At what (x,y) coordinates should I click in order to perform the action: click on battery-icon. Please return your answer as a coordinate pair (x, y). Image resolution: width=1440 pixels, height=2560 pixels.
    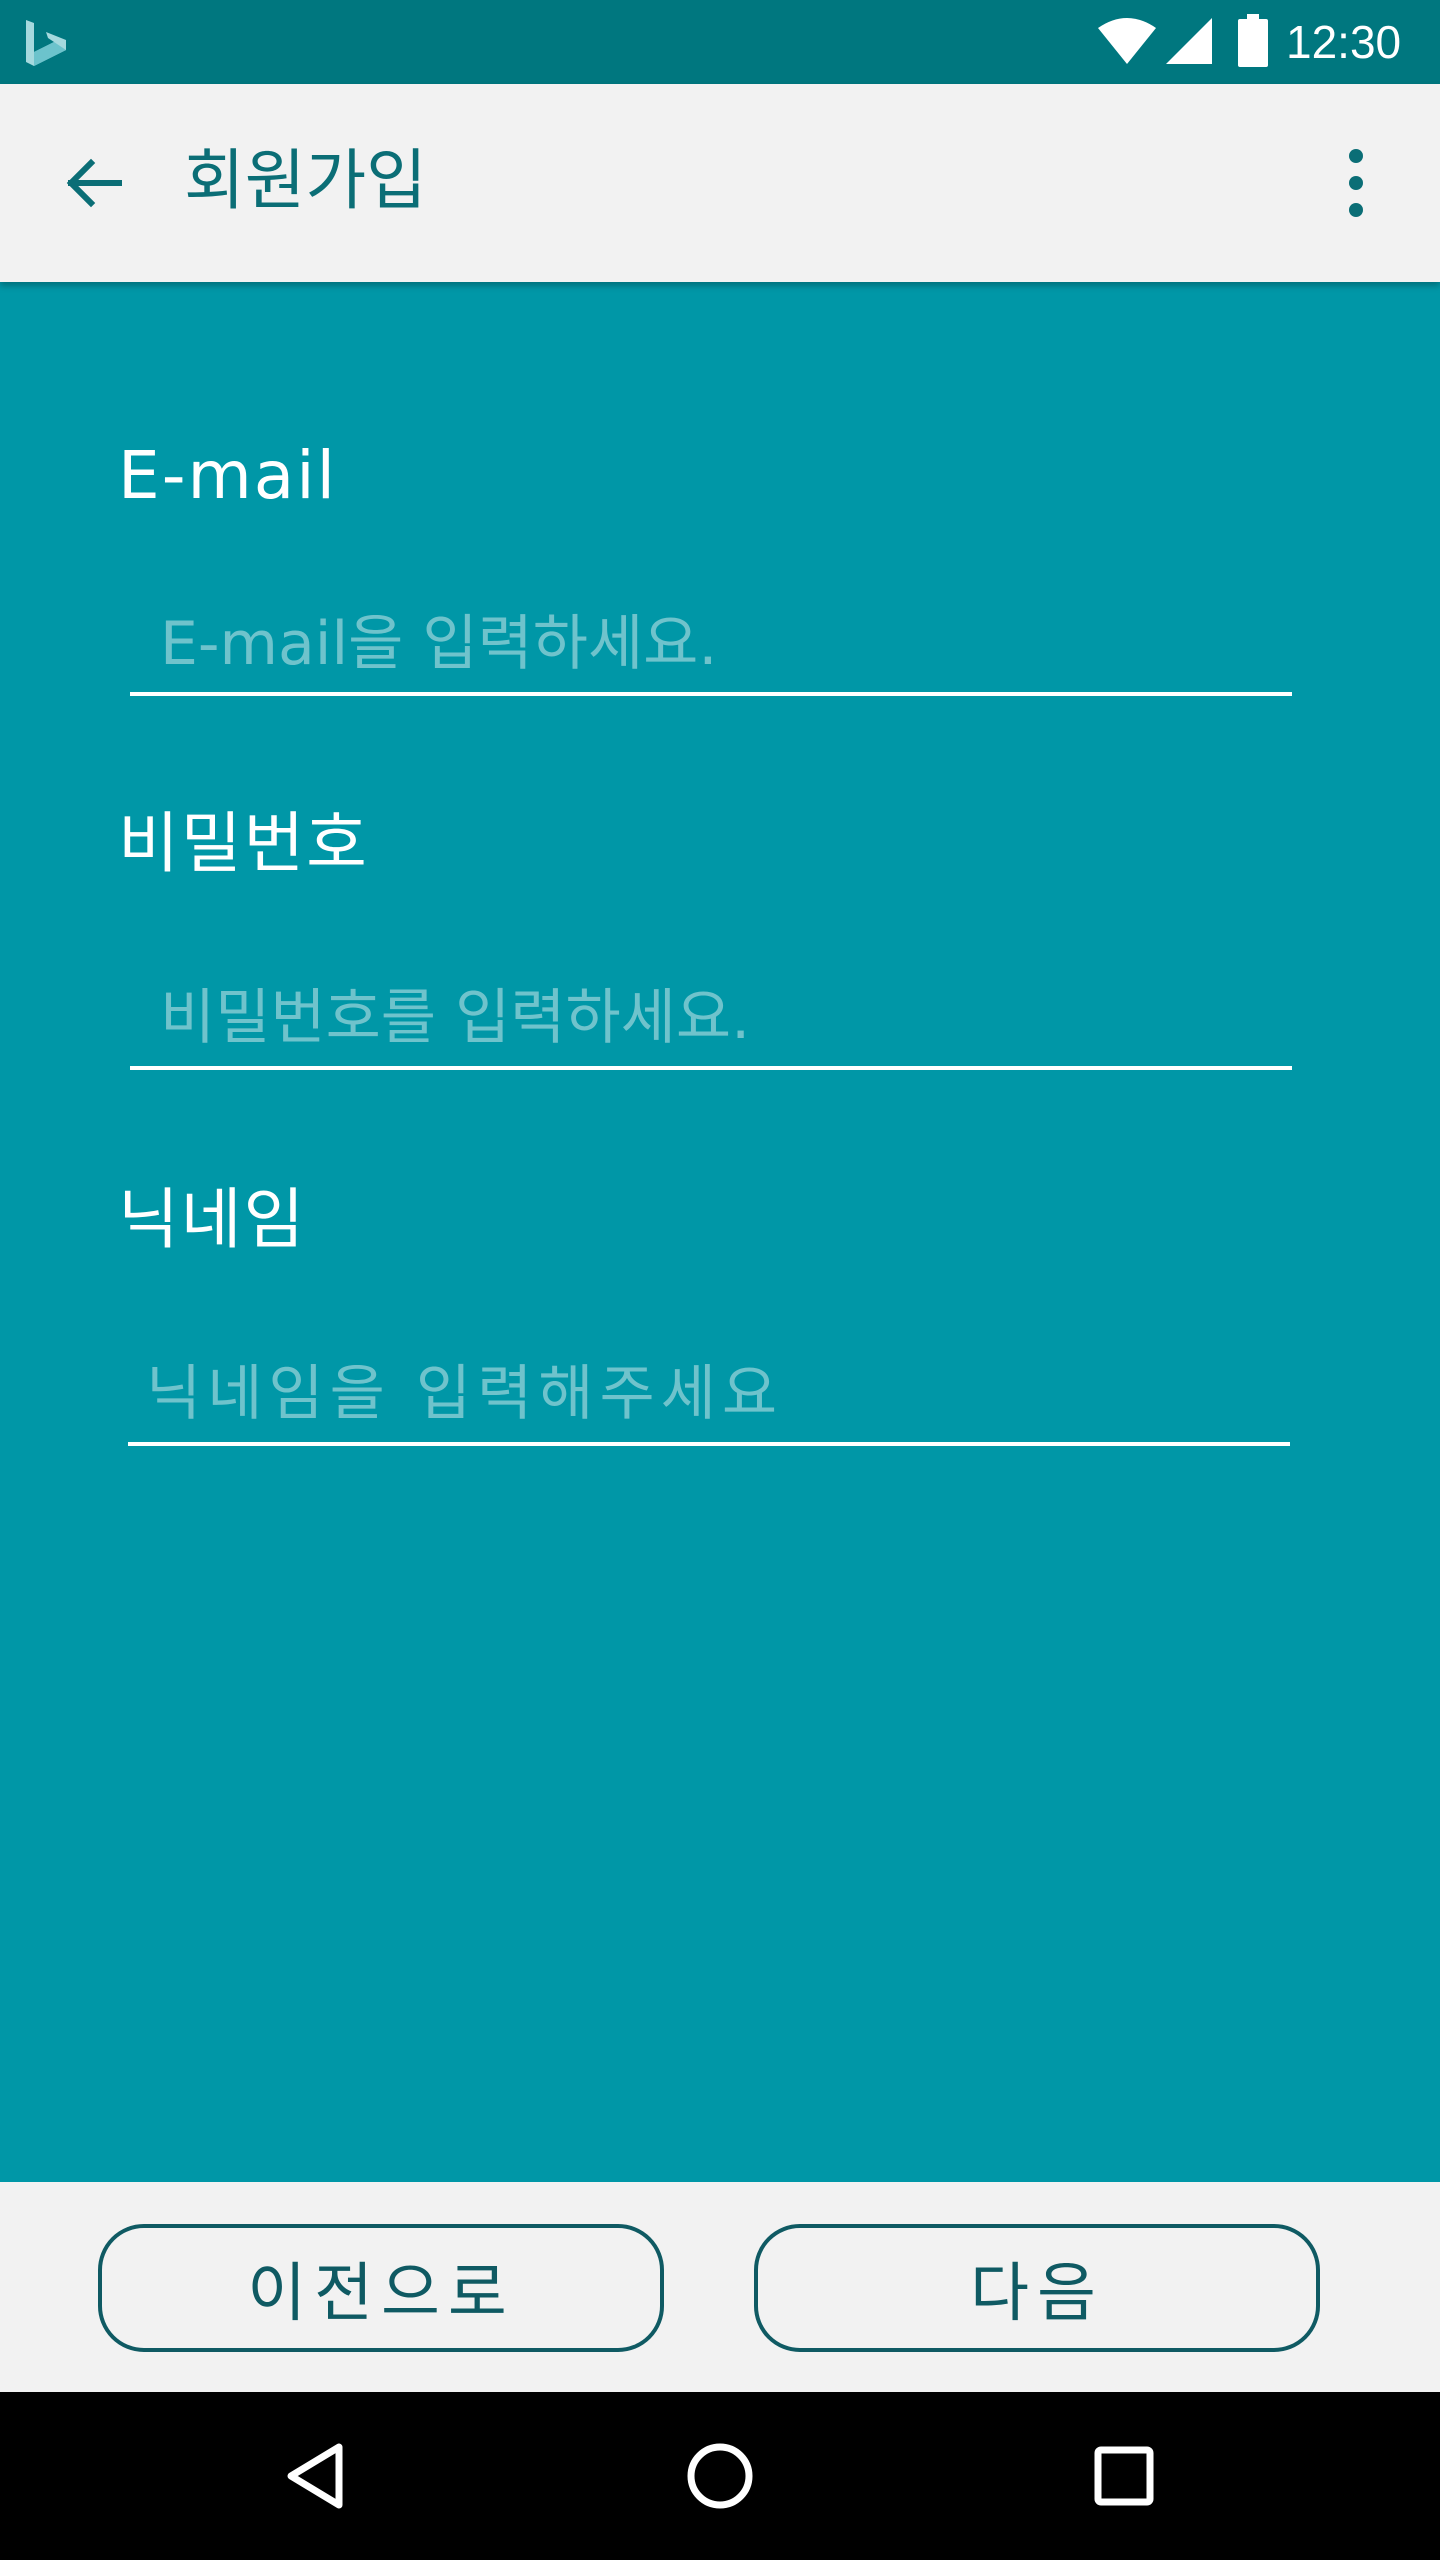
    Looking at the image, I should click on (1253, 40).